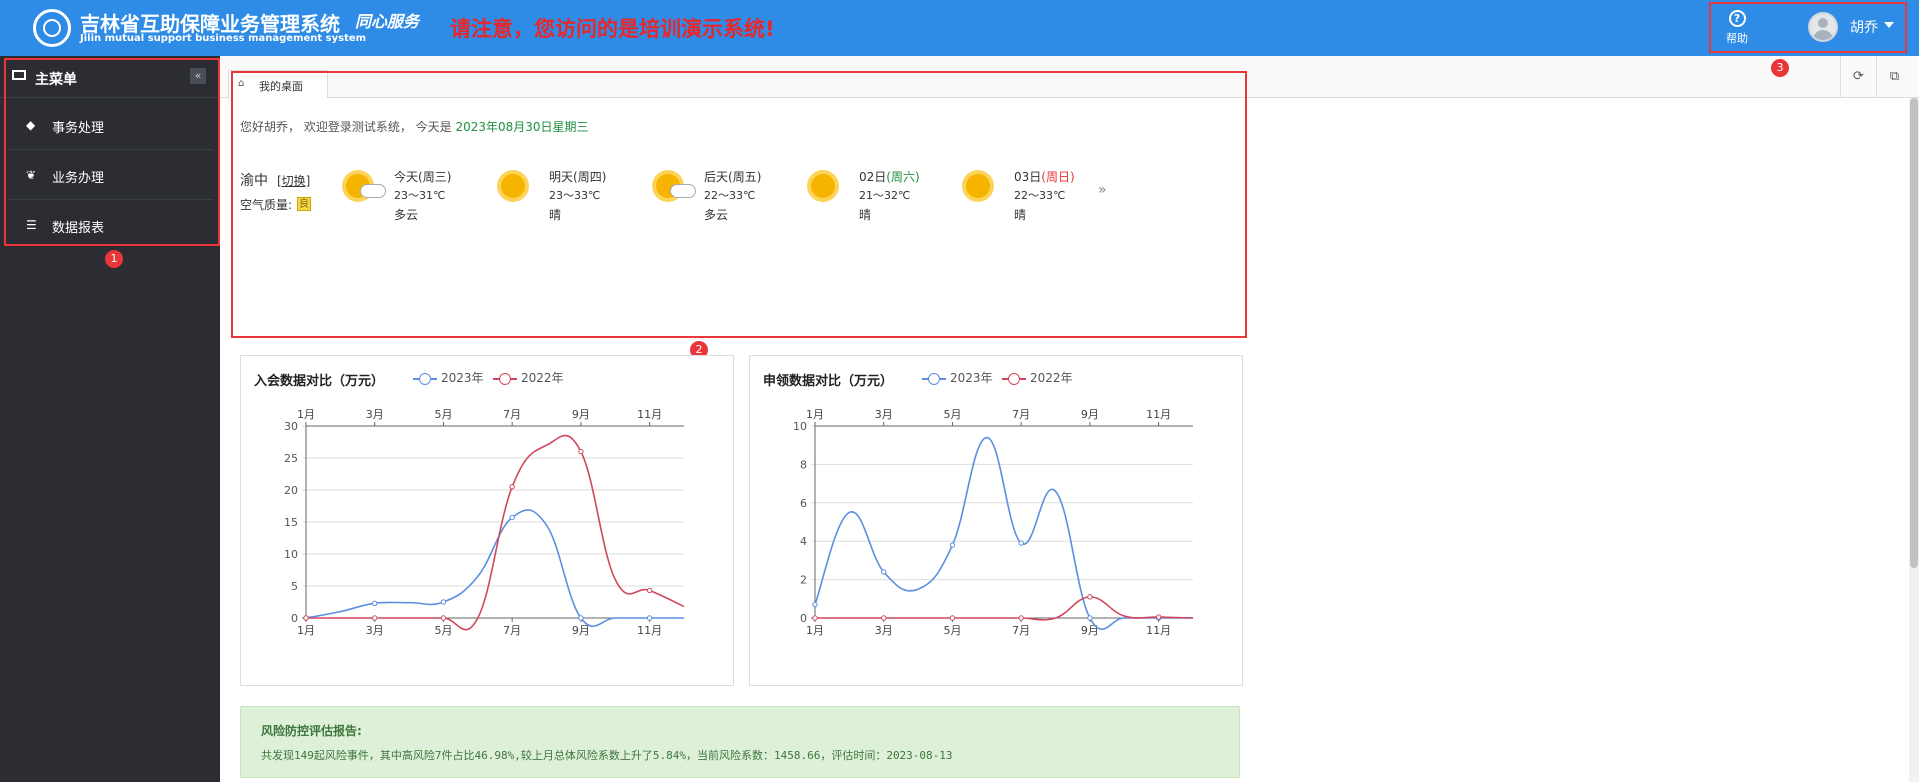 This screenshot has height=782, width=1919. Describe the element at coordinates (800, 426) in the screenshot. I see `y-tick-label: 10` at that location.